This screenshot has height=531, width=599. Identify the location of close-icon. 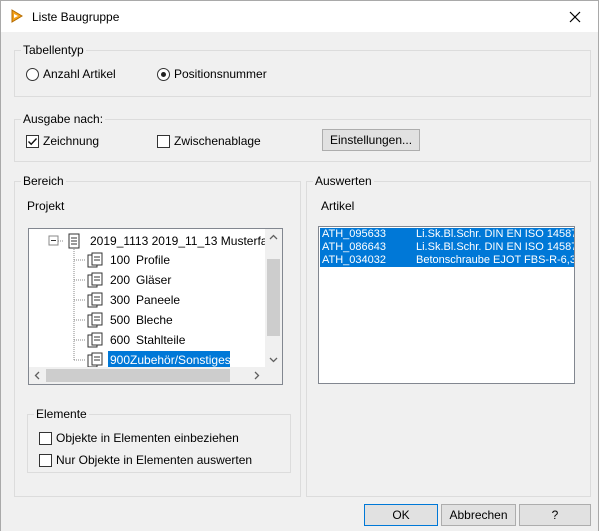
(575, 16).